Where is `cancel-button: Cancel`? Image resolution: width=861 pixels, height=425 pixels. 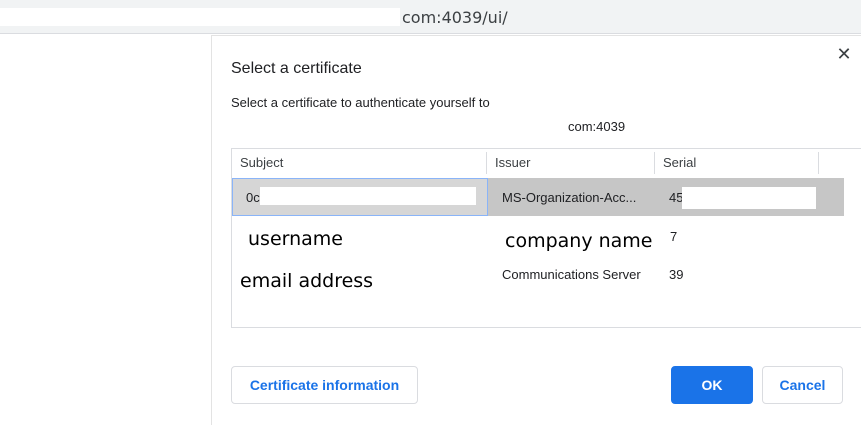
cancel-button: Cancel is located at coordinates (802, 385).